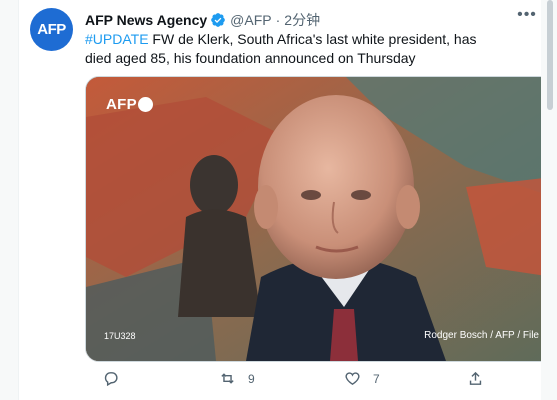  Describe the element at coordinates (237, 378) in the screenshot. I see `retweet-button: 9` at that location.